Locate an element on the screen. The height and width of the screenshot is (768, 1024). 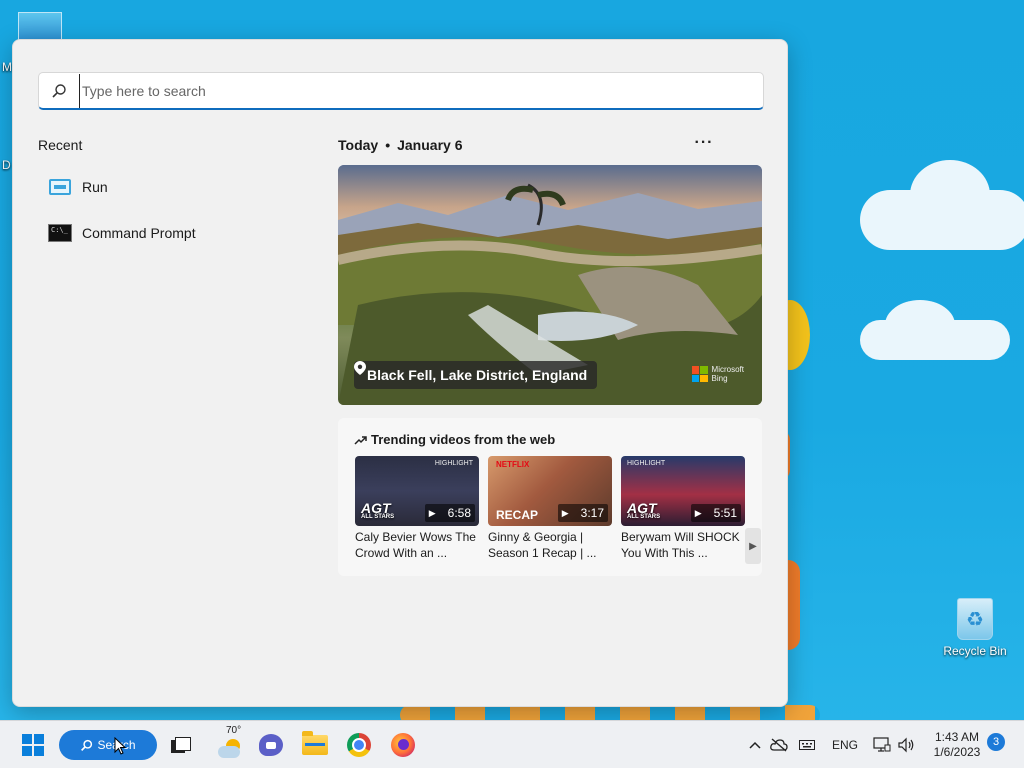
microsoft-logo-icon is located at coordinates (699, 374).